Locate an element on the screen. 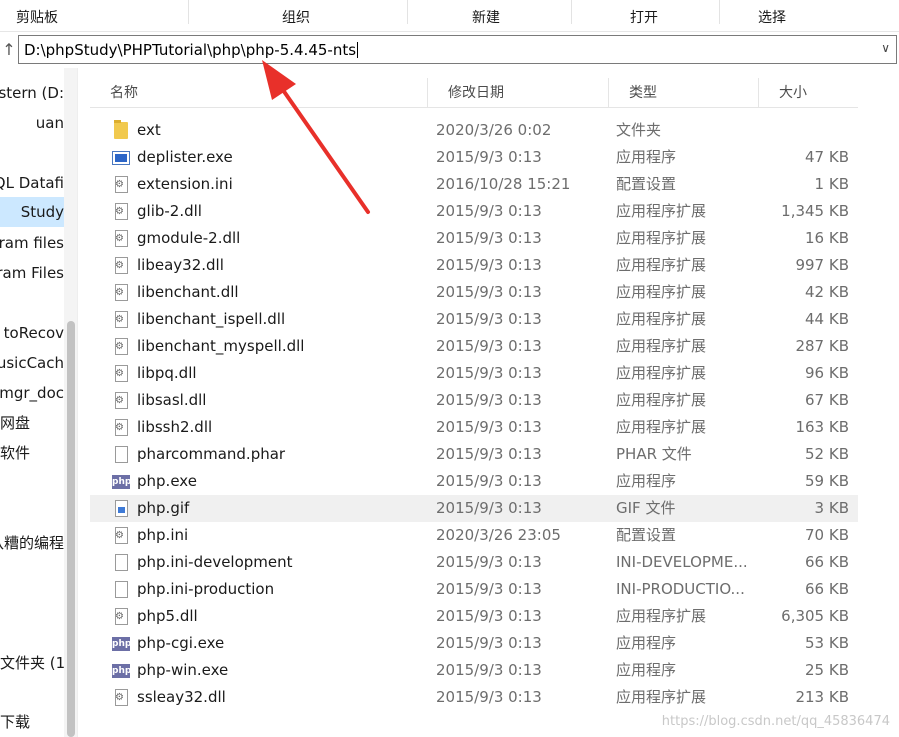  file-row: php.gif 2015/9/3 0:13 GIF 文件 3 KB is located at coordinates (474, 508).